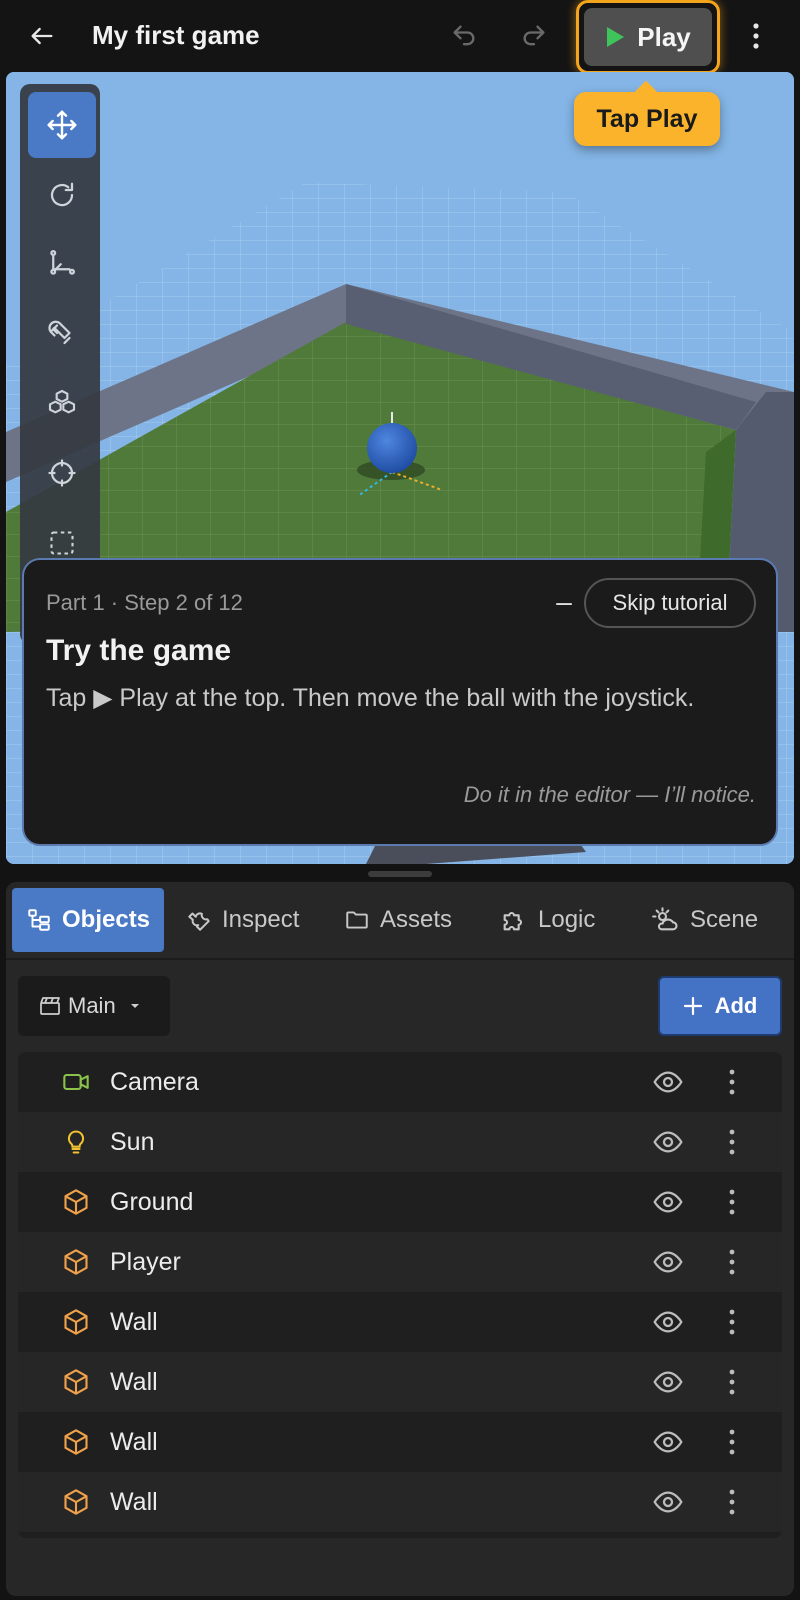  I want to click on object-name: Player, so click(145, 1262).